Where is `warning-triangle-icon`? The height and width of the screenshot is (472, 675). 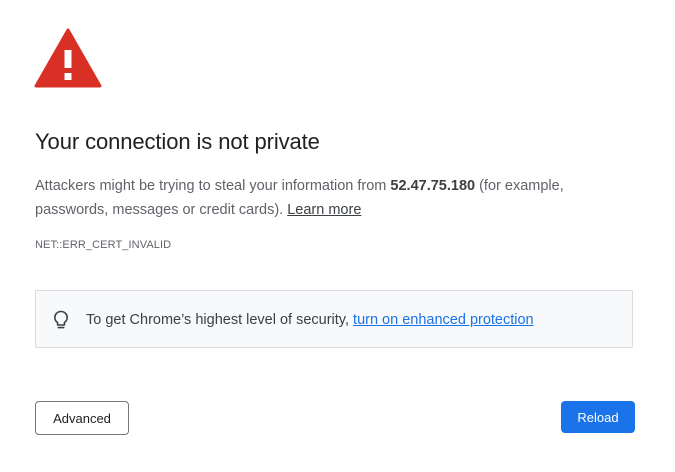
warning-triangle-icon is located at coordinates (68, 58).